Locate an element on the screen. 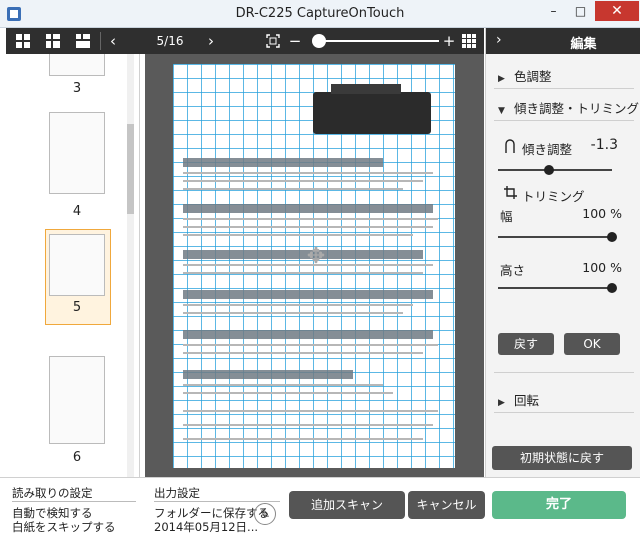  height-slider-knob is located at coordinates (612, 288).